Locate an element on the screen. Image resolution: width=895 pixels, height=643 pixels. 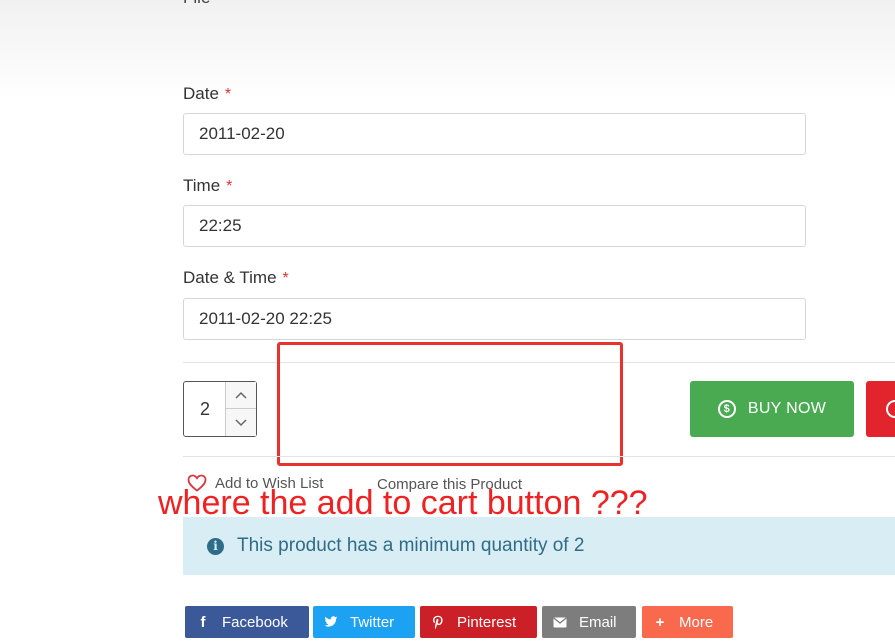
alert-text: This product has a minimum quantity of 2 is located at coordinates (411, 545).